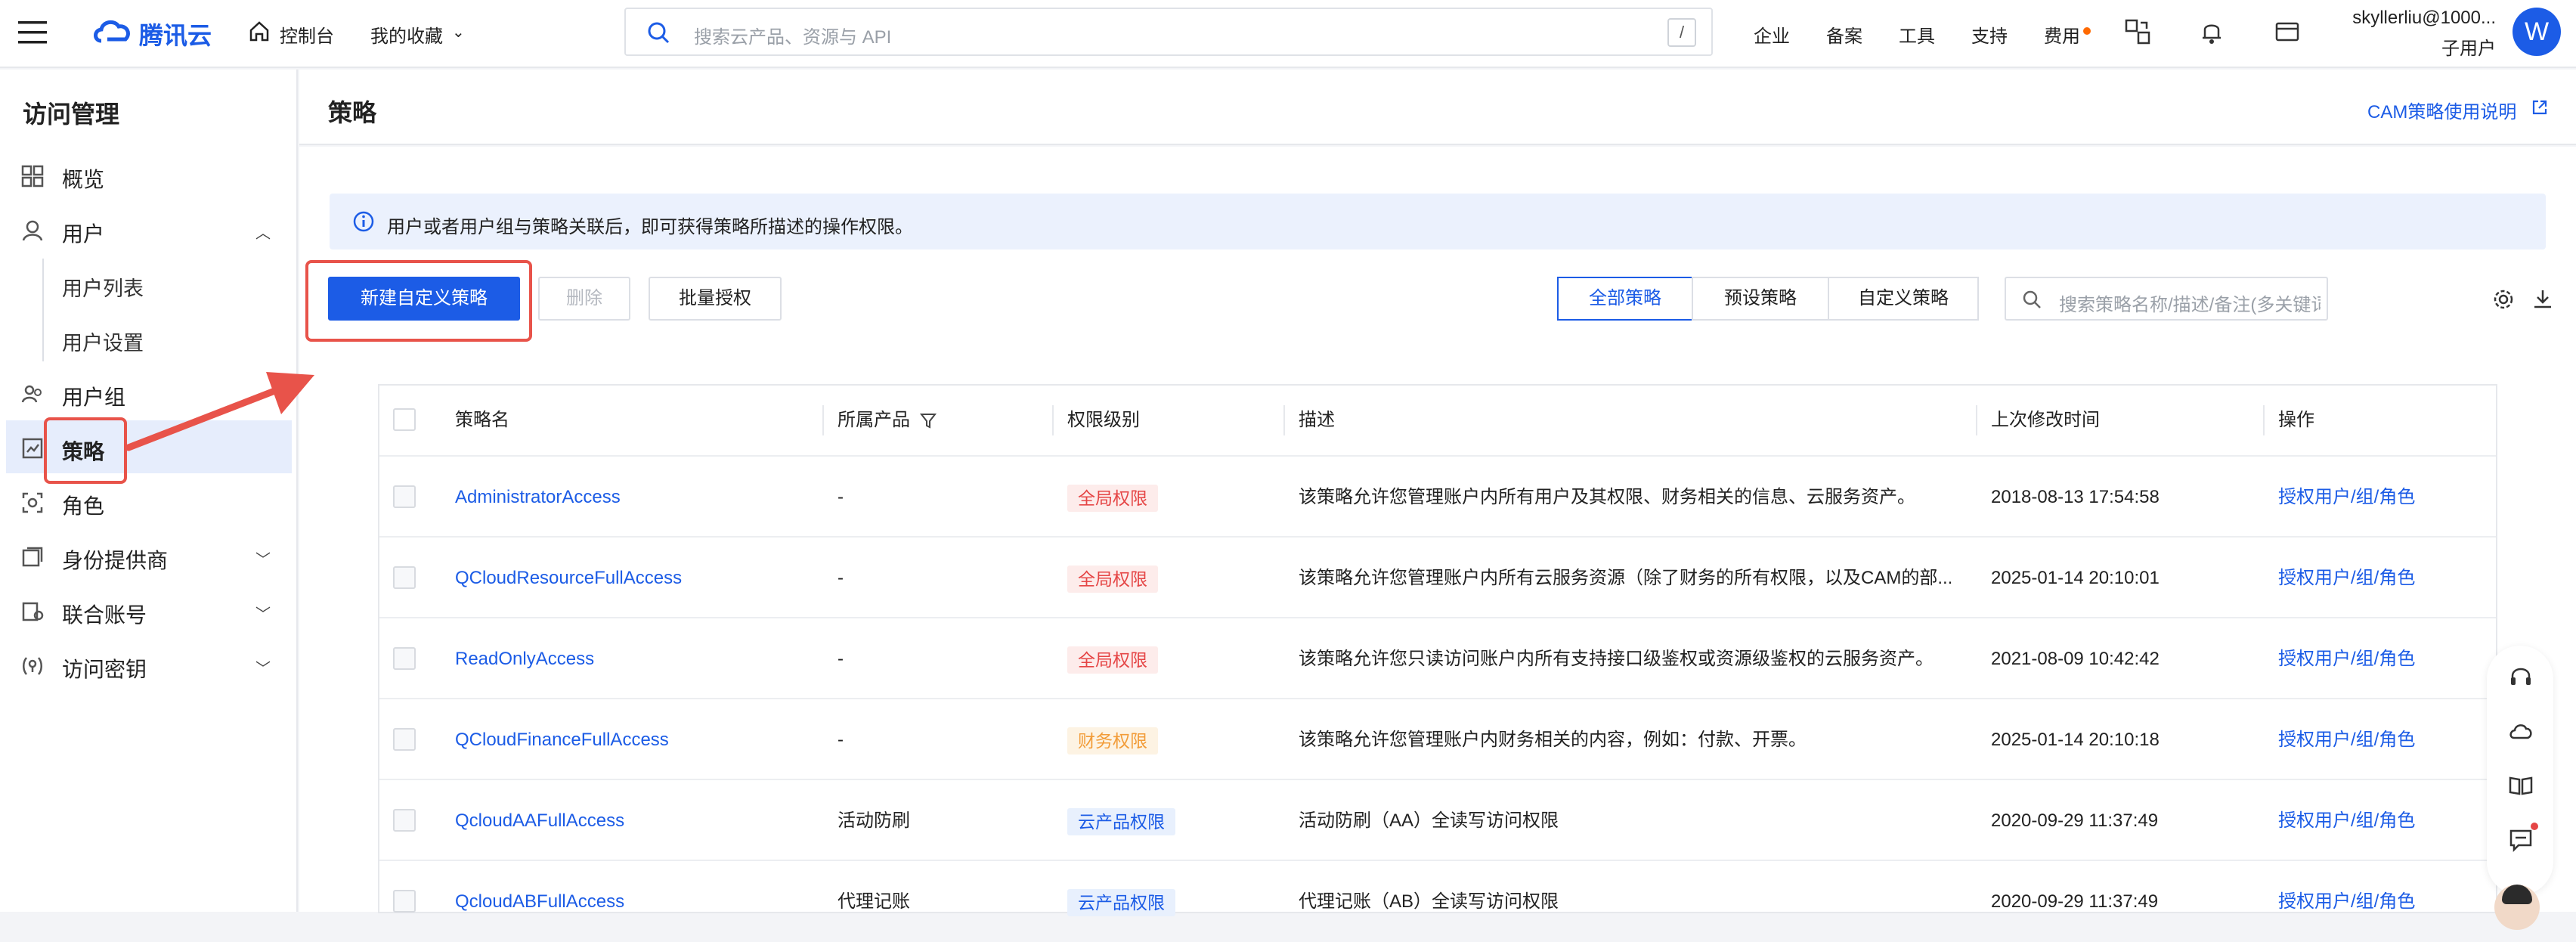 The width and height of the screenshot is (2576, 942). Describe the element at coordinates (149, 664) in the screenshot. I see `sidebar-item-access-keys: 访问密钥 ﹀` at that location.